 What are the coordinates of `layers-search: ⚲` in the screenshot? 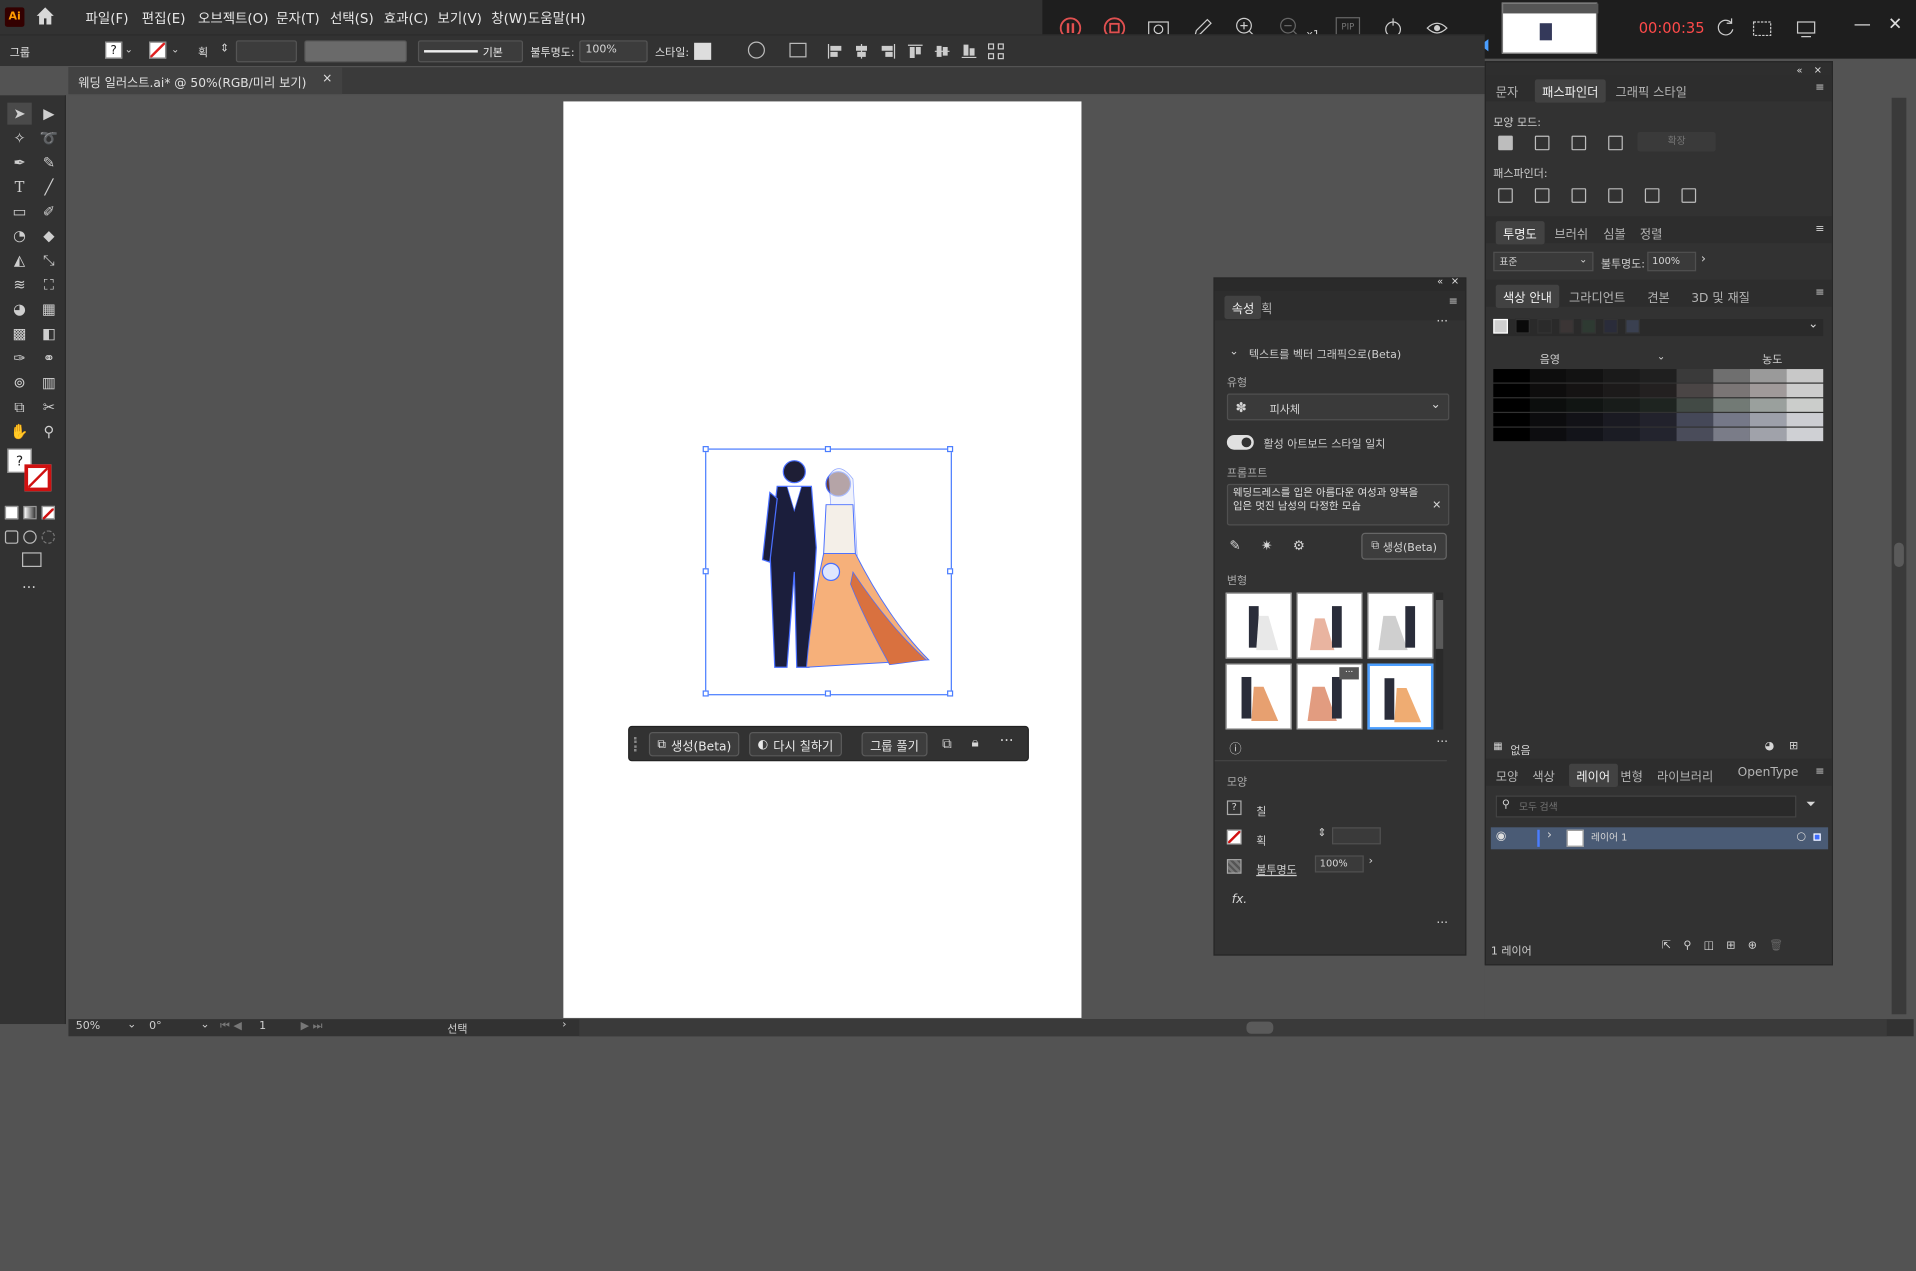 It's located at (1646, 806).